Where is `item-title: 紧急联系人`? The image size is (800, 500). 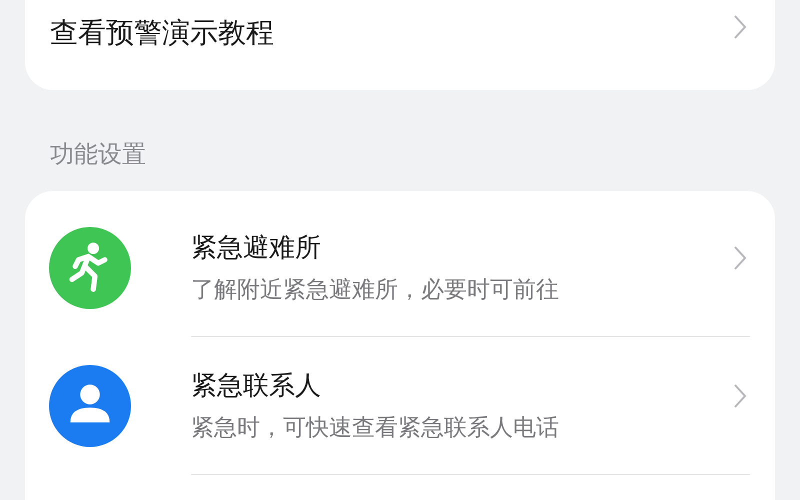 item-title: 紧急联系人 is located at coordinates (256, 386).